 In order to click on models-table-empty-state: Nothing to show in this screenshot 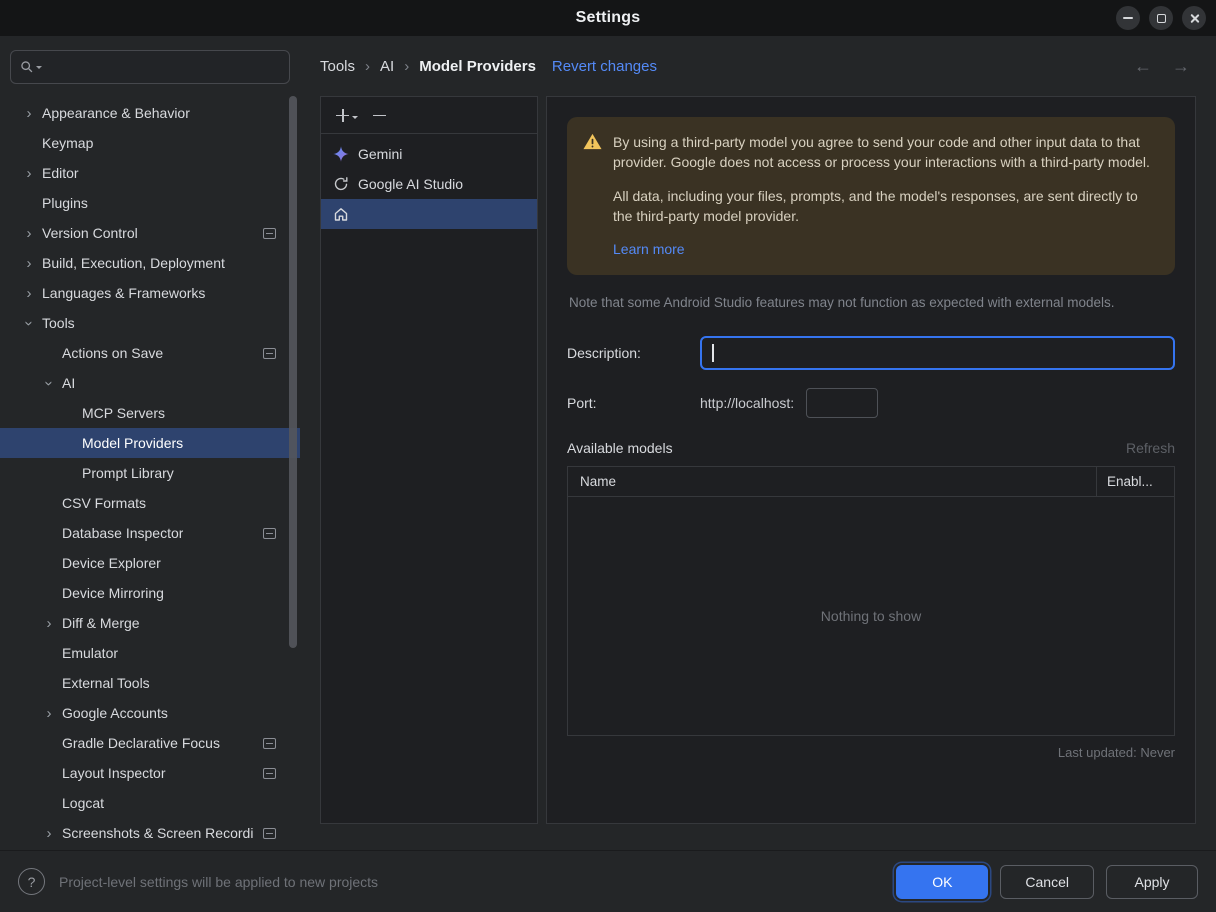, I will do `click(871, 616)`.